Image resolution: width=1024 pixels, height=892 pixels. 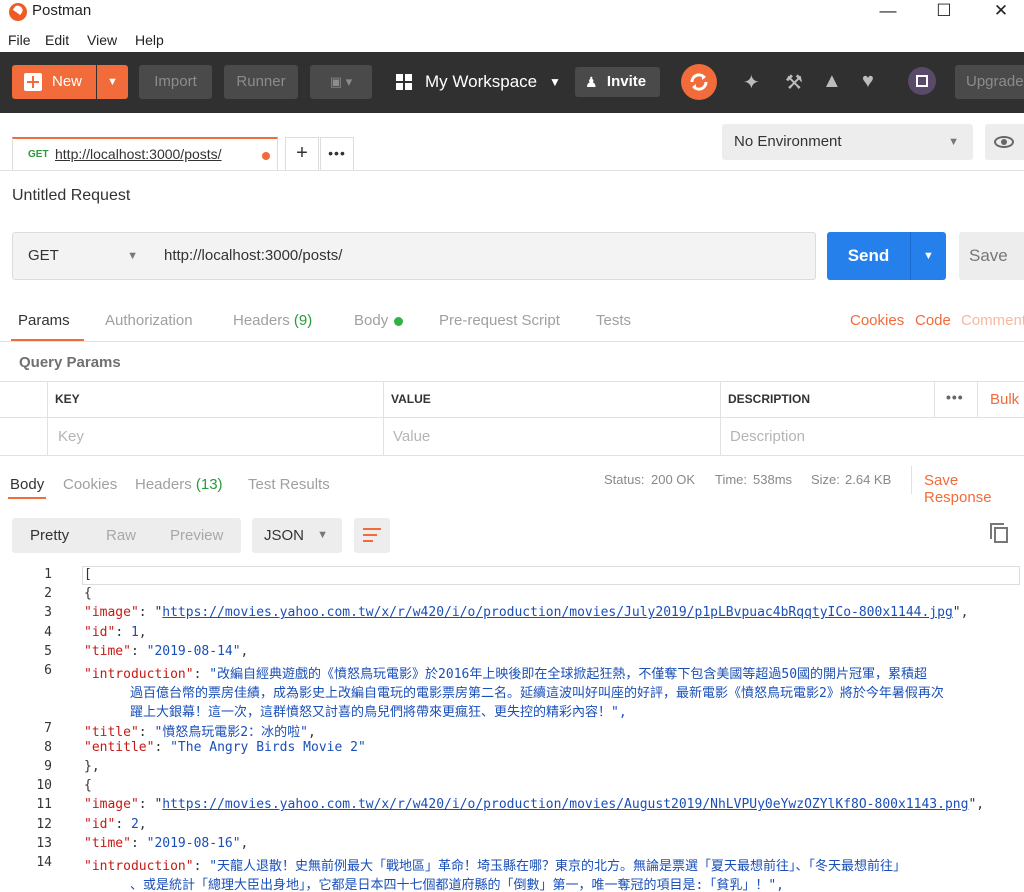 What do you see at coordinates (49, 535) in the screenshot?
I see `view-pretty-button: Pretty` at bounding box center [49, 535].